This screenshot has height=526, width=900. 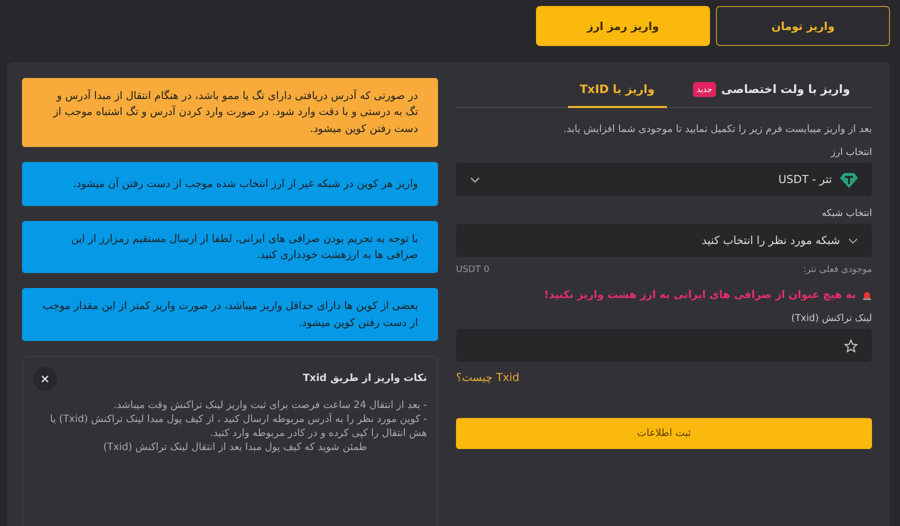 I want to click on notice-text: با توجه به تحریم بودن صرافی های ایرانی، لطفا از ارسال مستقیم رمزارز از این صرافی ها به ارزهشت خودداری کنید., so click(x=230, y=247).